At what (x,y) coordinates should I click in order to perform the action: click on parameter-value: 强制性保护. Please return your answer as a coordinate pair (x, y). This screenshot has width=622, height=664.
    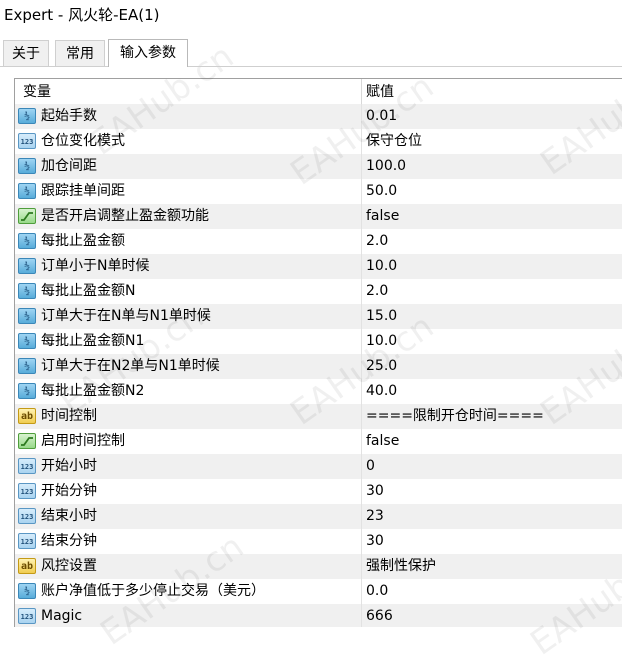
    Looking at the image, I should click on (401, 566).